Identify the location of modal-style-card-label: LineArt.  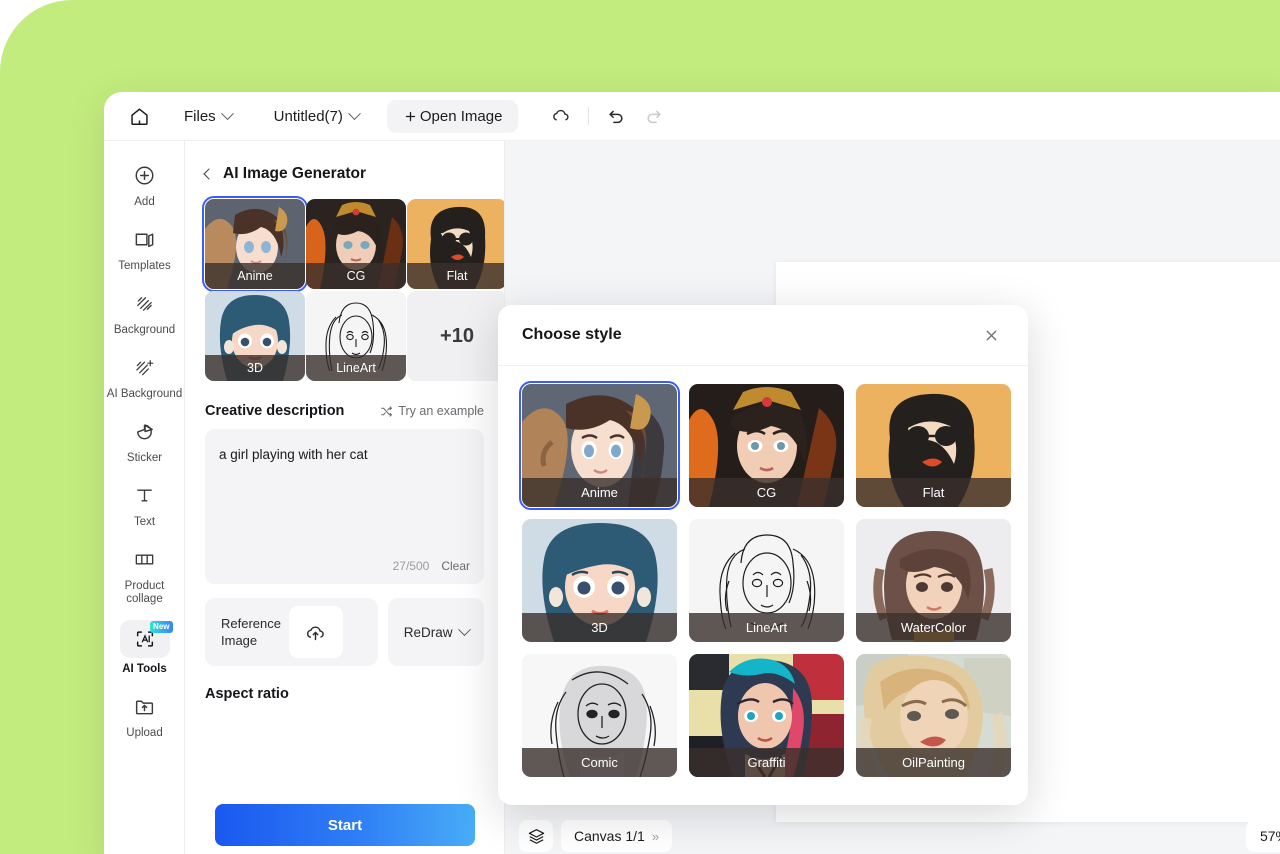
(766, 627).